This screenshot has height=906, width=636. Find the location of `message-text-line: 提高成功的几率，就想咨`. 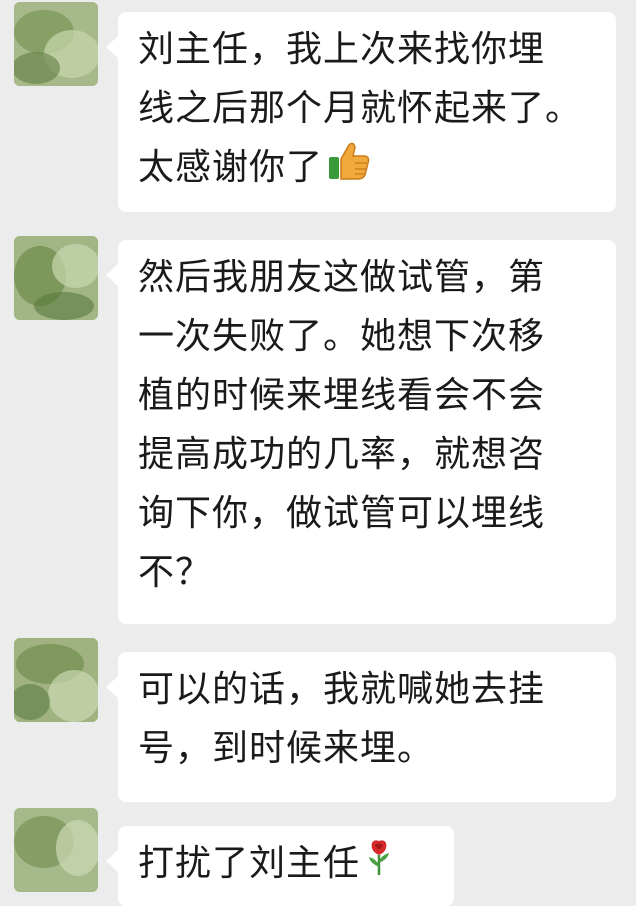

message-text-line: 提高成功的几率，就想咨 is located at coordinates (342, 454).